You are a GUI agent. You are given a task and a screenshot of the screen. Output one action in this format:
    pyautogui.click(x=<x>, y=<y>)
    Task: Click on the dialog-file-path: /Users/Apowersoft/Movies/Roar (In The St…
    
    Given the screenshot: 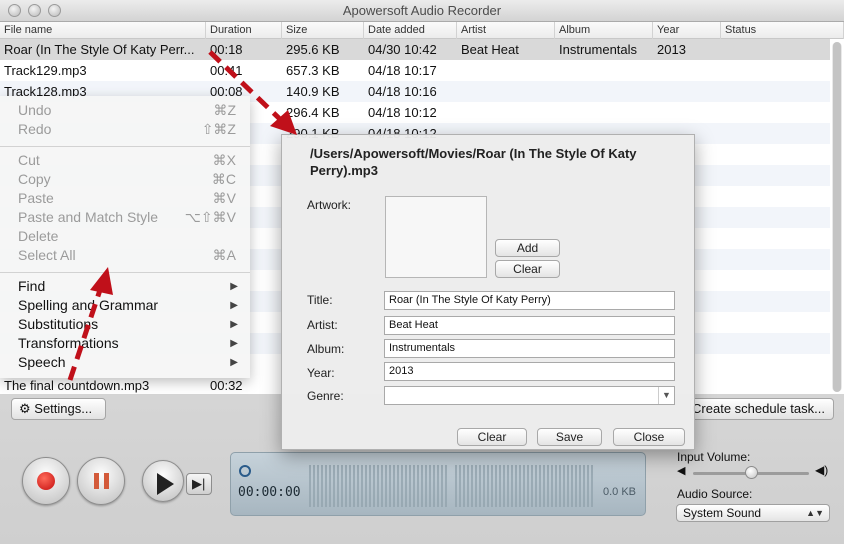 What is the action you would take?
    pyautogui.click(x=473, y=162)
    